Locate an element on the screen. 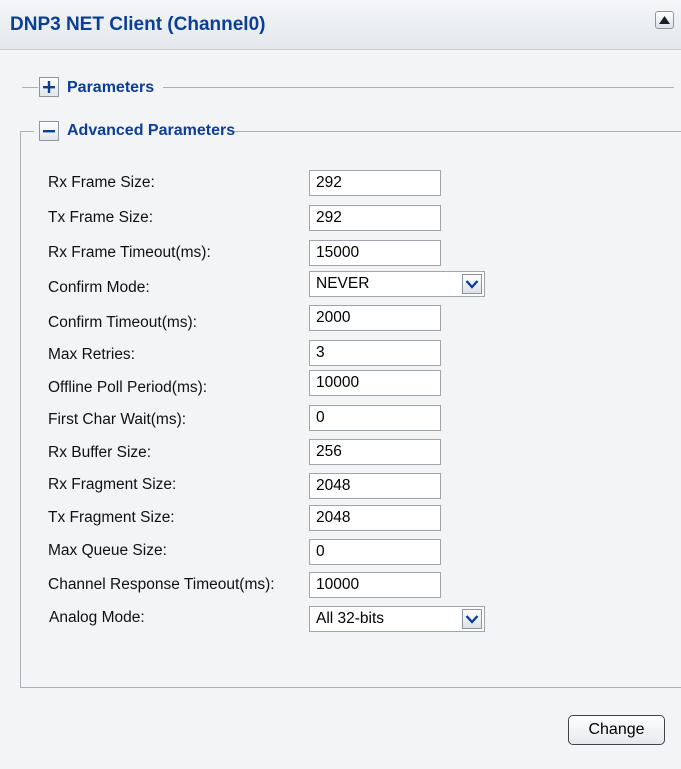 This screenshot has height=769, width=681. max-queue-size-label: Max Queue Size: is located at coordinates (107, 550).